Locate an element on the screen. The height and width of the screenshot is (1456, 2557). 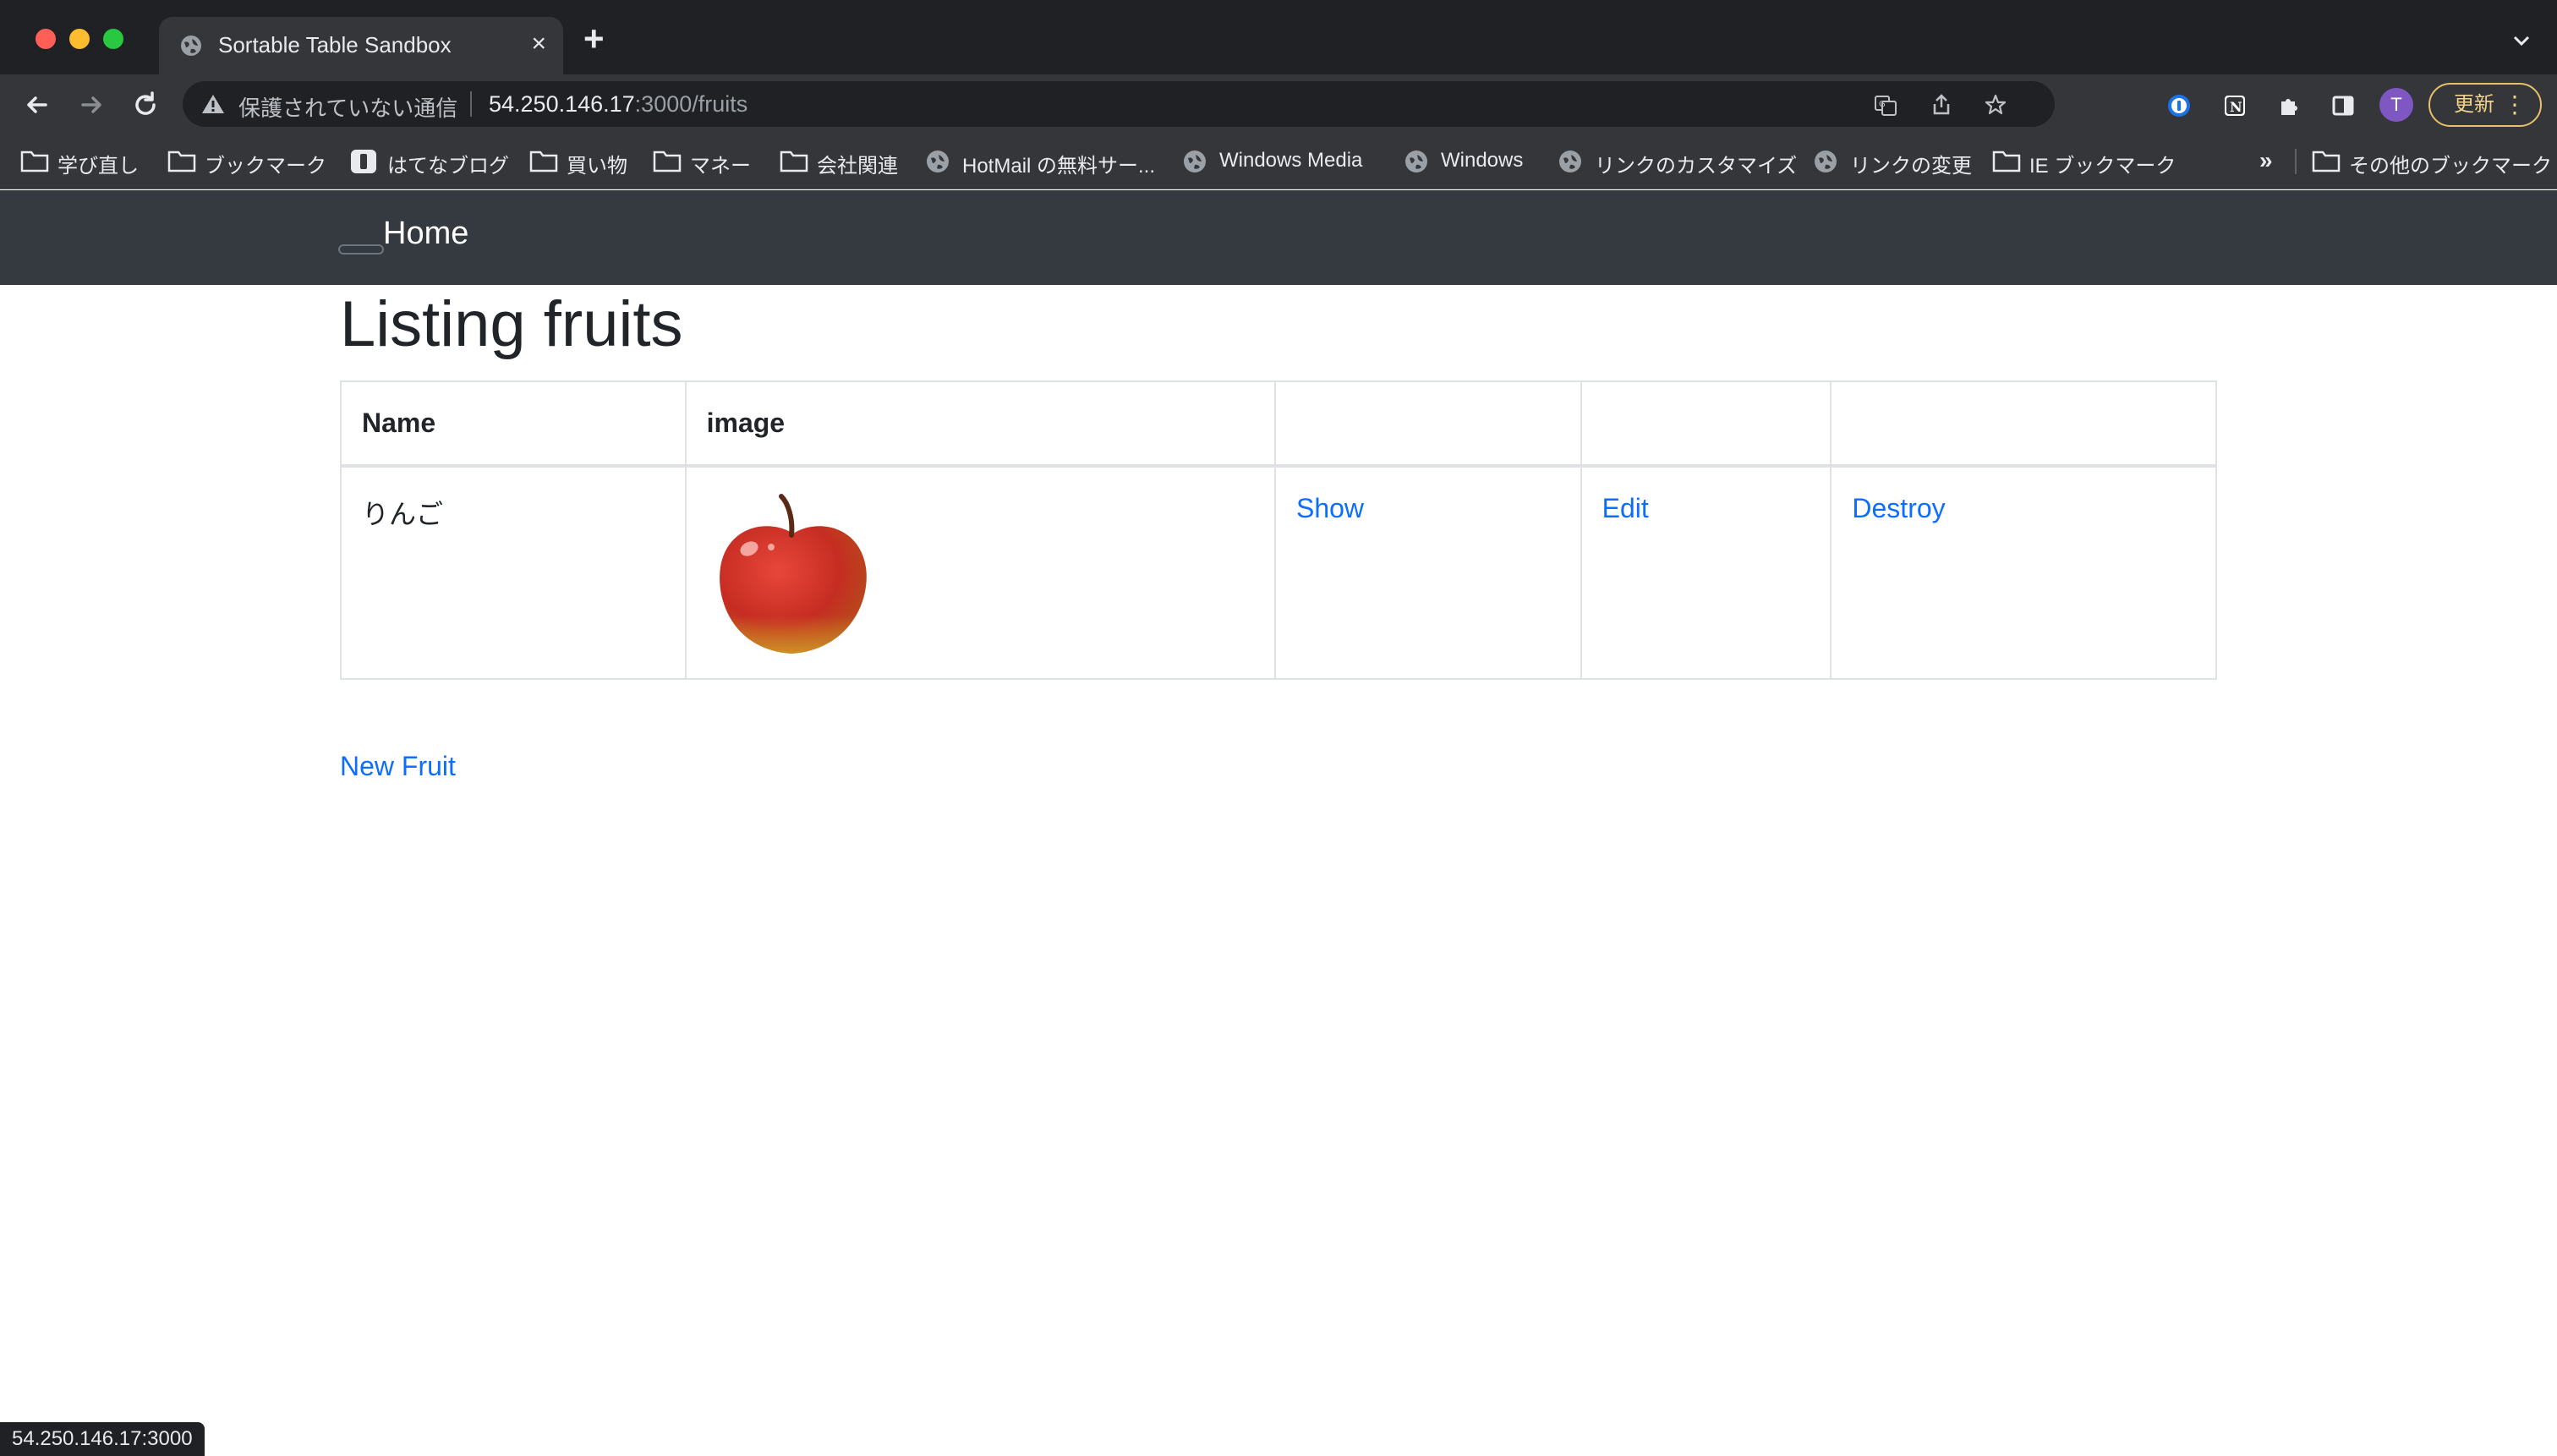
page-title: Listing fruits is located at coordinates (511, 324).